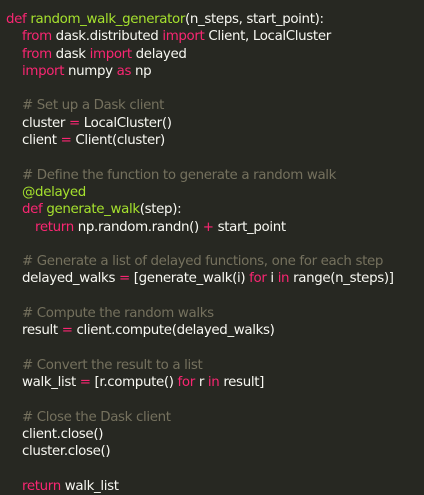 Image resolution: width=424 pixels, height=495 pixels. Describe the element at coordinates (269, 37) in the screenshot. I see `code-text: Client, LocalCluster` at that location.